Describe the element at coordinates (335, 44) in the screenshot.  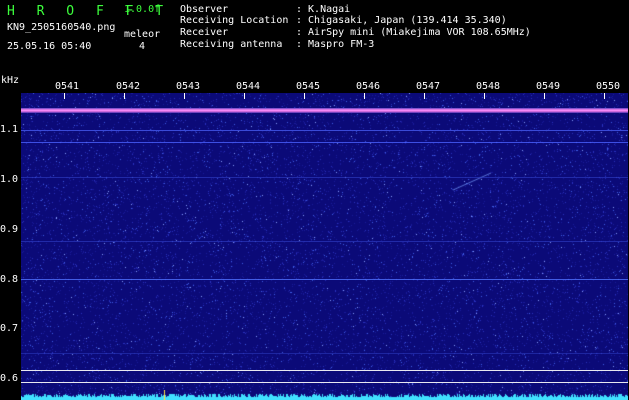
I see `antenna-value: : Maspro FM-3` at that location.